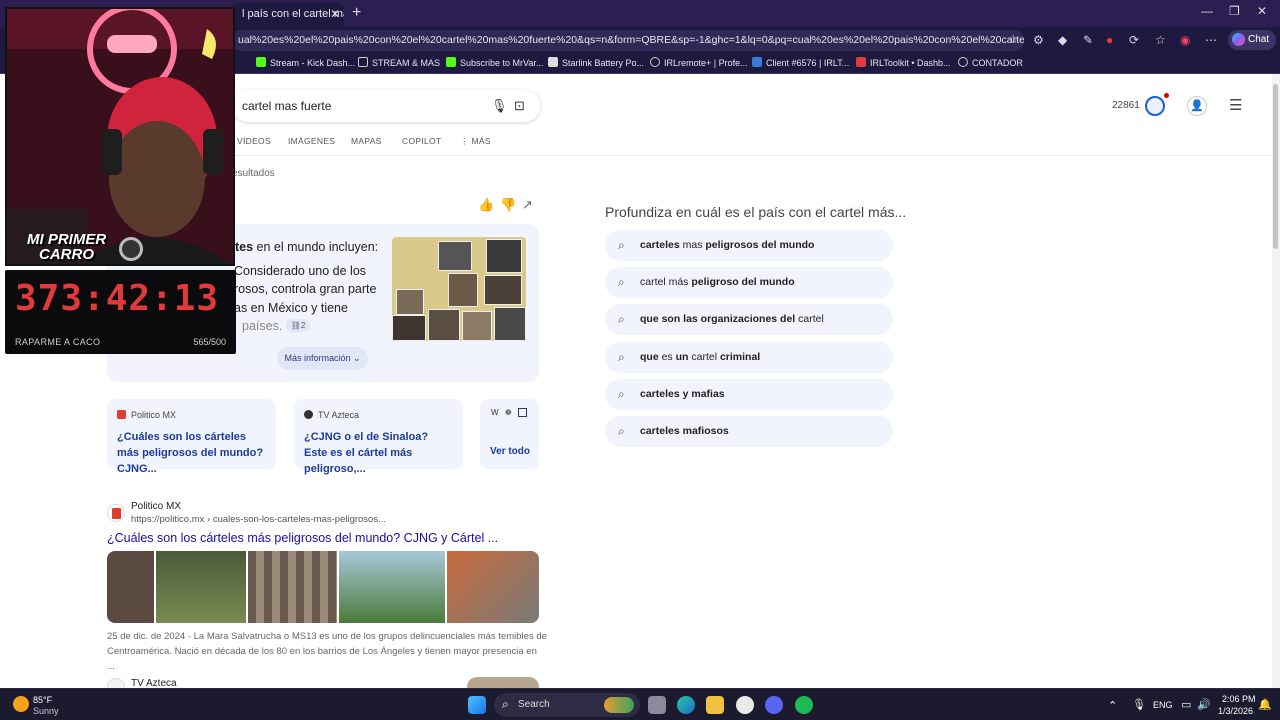 The image size is (1280, 720). What do you see at coordinates (261, 62) in the screenshot?
I see `kick-icon` at bounding box center [261, 62].